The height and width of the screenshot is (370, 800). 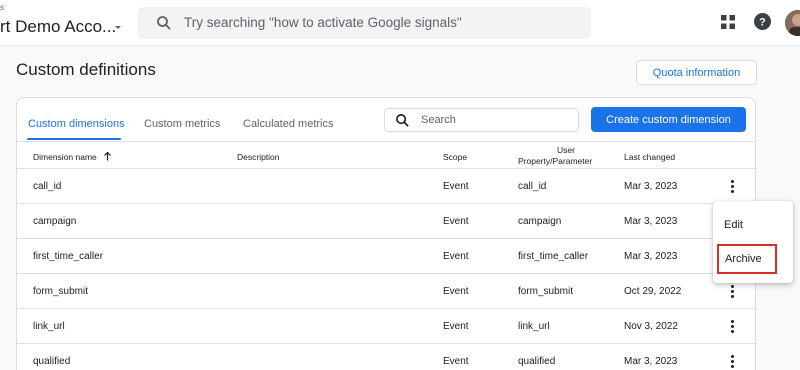 What do you see at coordinates (753, 225) in the screenshot?
I see `menu-item-edit: Edit` at bounding box center [753, 225].